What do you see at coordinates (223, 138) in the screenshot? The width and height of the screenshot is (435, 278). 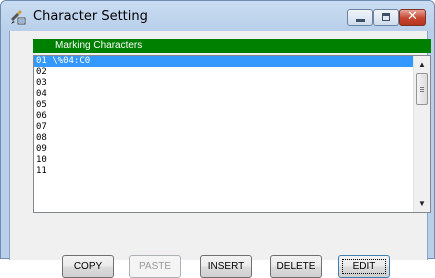 I see `list-item: 08` at bounding box center [223, 138].